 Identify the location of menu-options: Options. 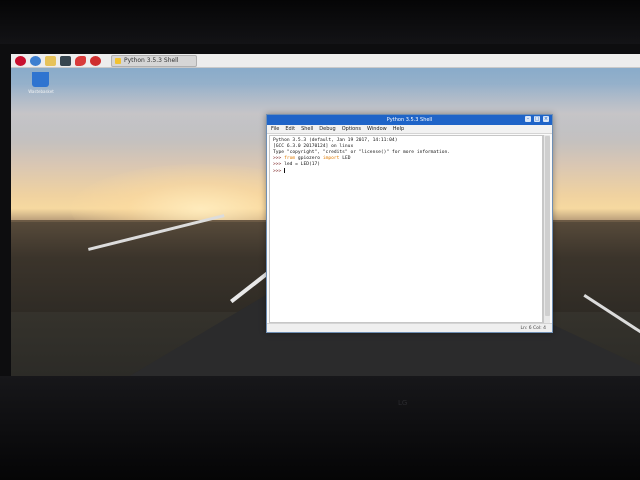
(351, 129).